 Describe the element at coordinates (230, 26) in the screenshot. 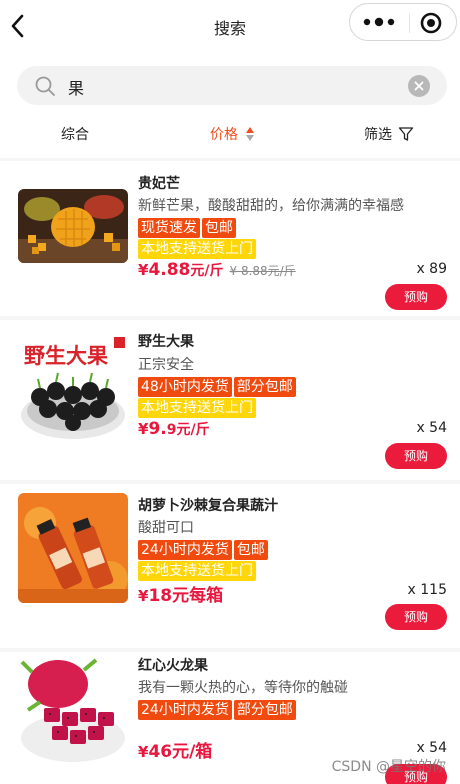

I see `nav-header: 搜索` at that location.